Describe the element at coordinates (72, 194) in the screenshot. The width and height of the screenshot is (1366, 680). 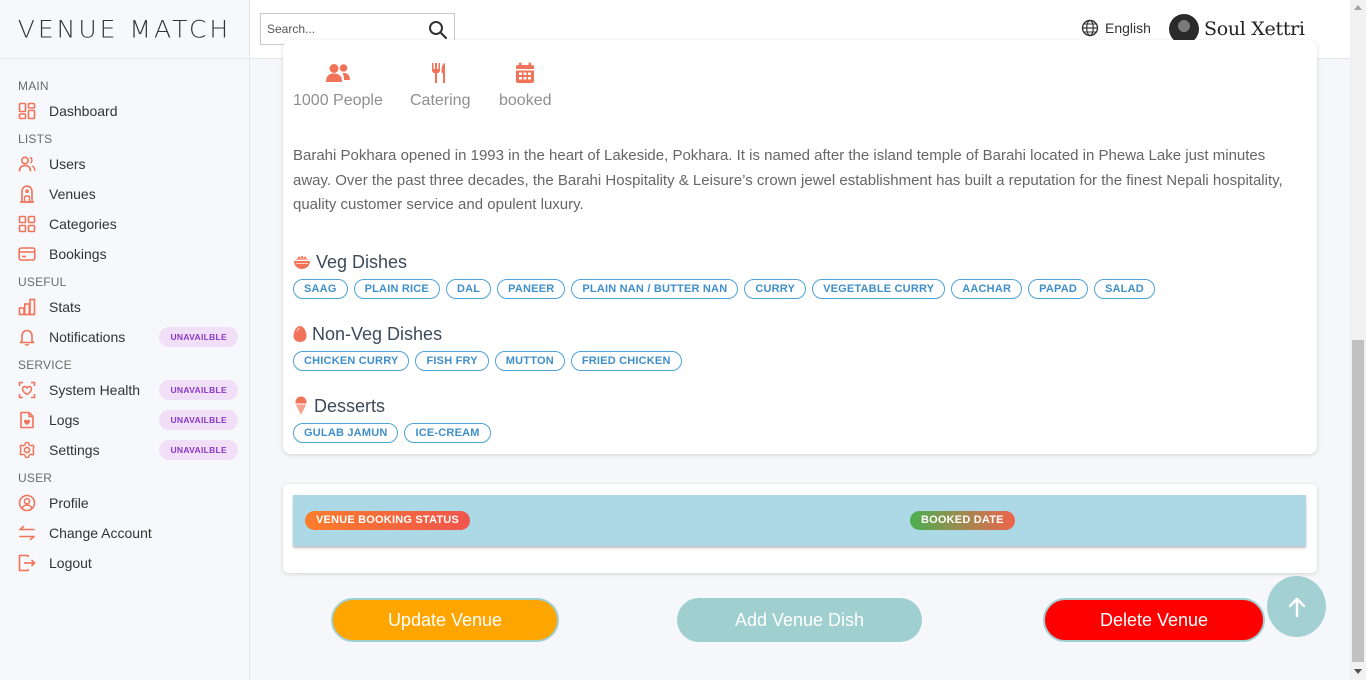
I see `sidebar-item-label: Venues` at that location.